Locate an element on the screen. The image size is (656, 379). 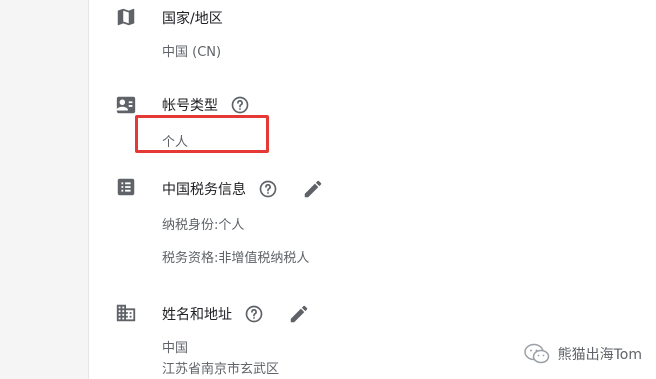
tax-status-text: 纳税身份:个人 is located at coordinates (203, 225).